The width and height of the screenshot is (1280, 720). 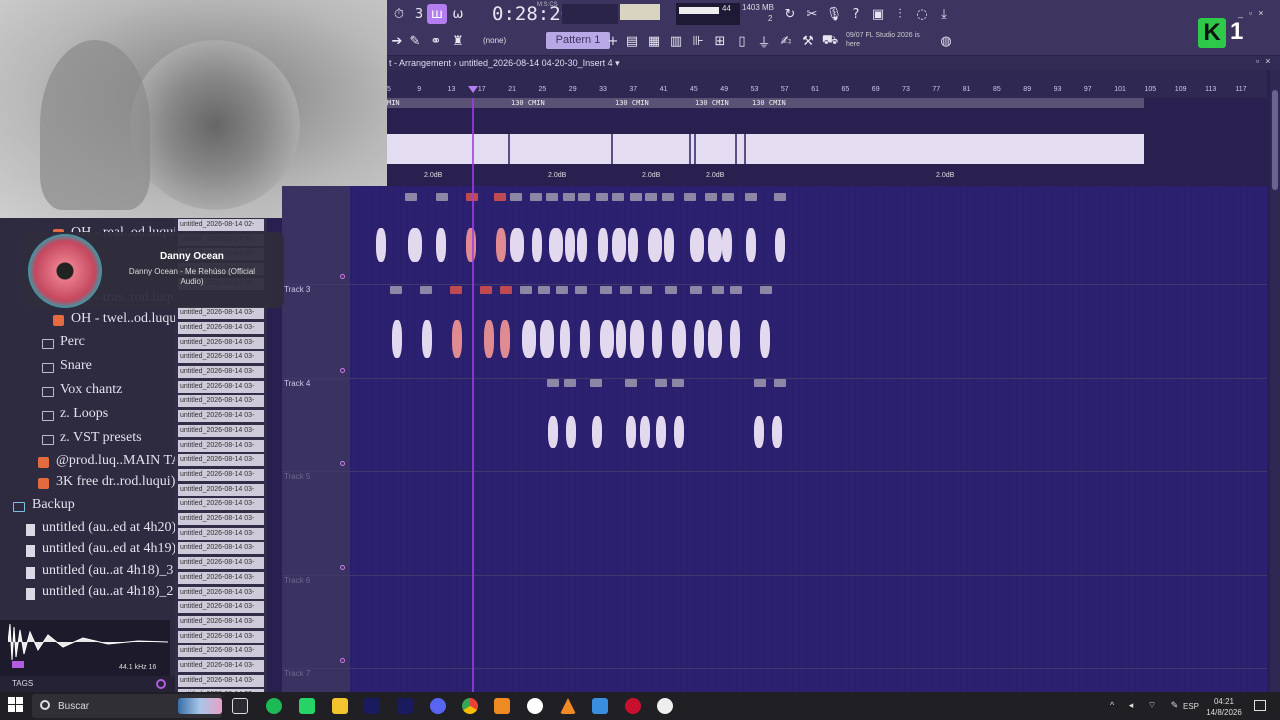 What do you see at coordinates (1224, 707) in the screenshot?
I see `clock: 04:21 14/8/2026` at bounding box center [1224, 707].